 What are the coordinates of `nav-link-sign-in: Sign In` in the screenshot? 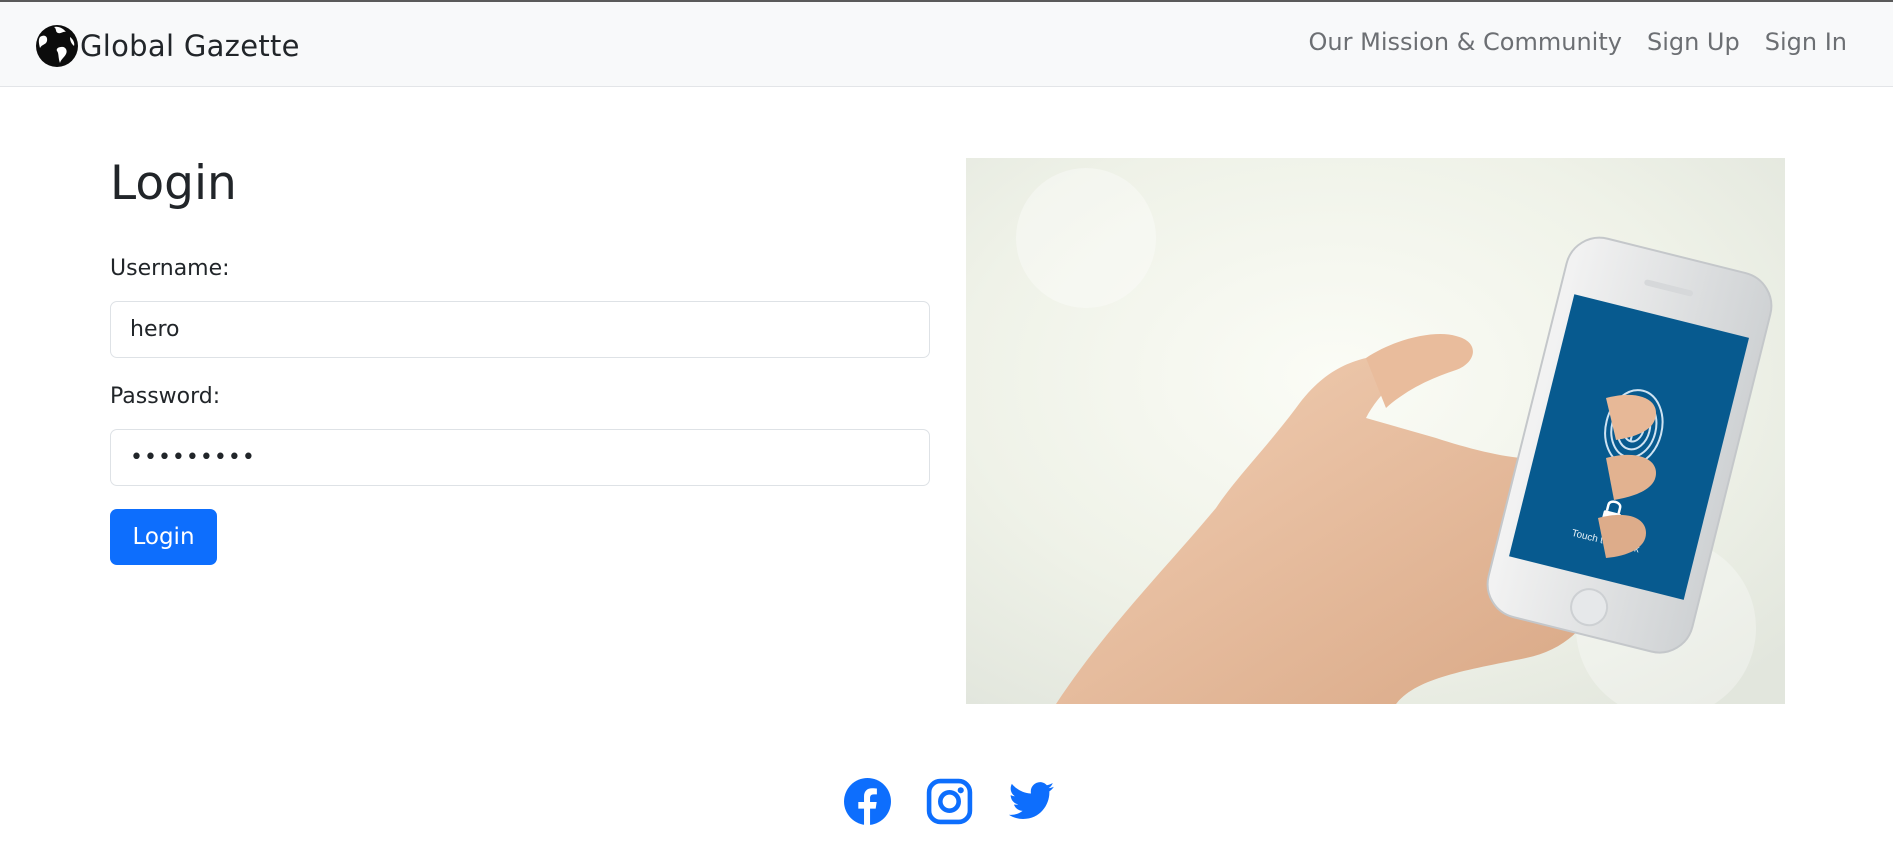 It's located at (1806, 42).